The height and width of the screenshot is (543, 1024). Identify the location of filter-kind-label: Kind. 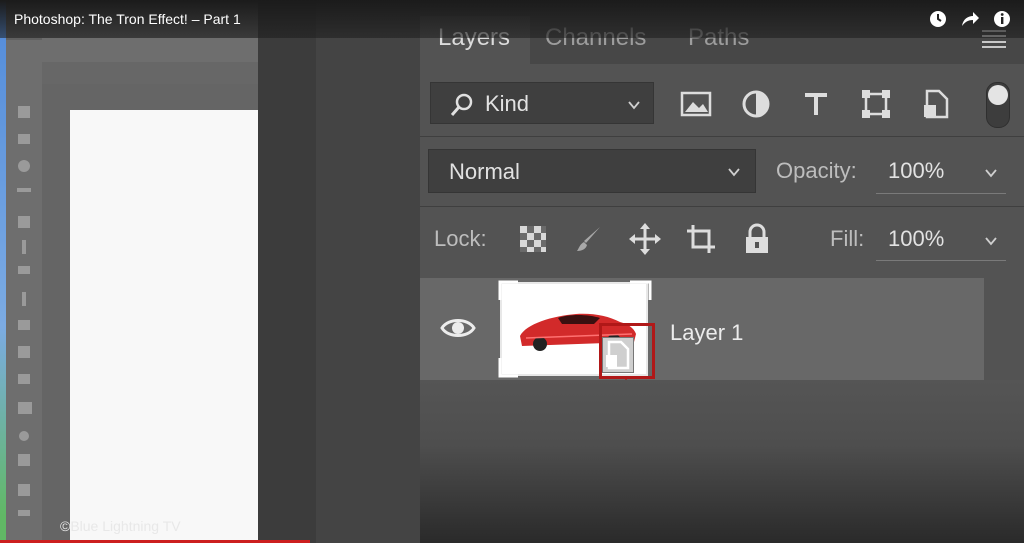
(507, 103).